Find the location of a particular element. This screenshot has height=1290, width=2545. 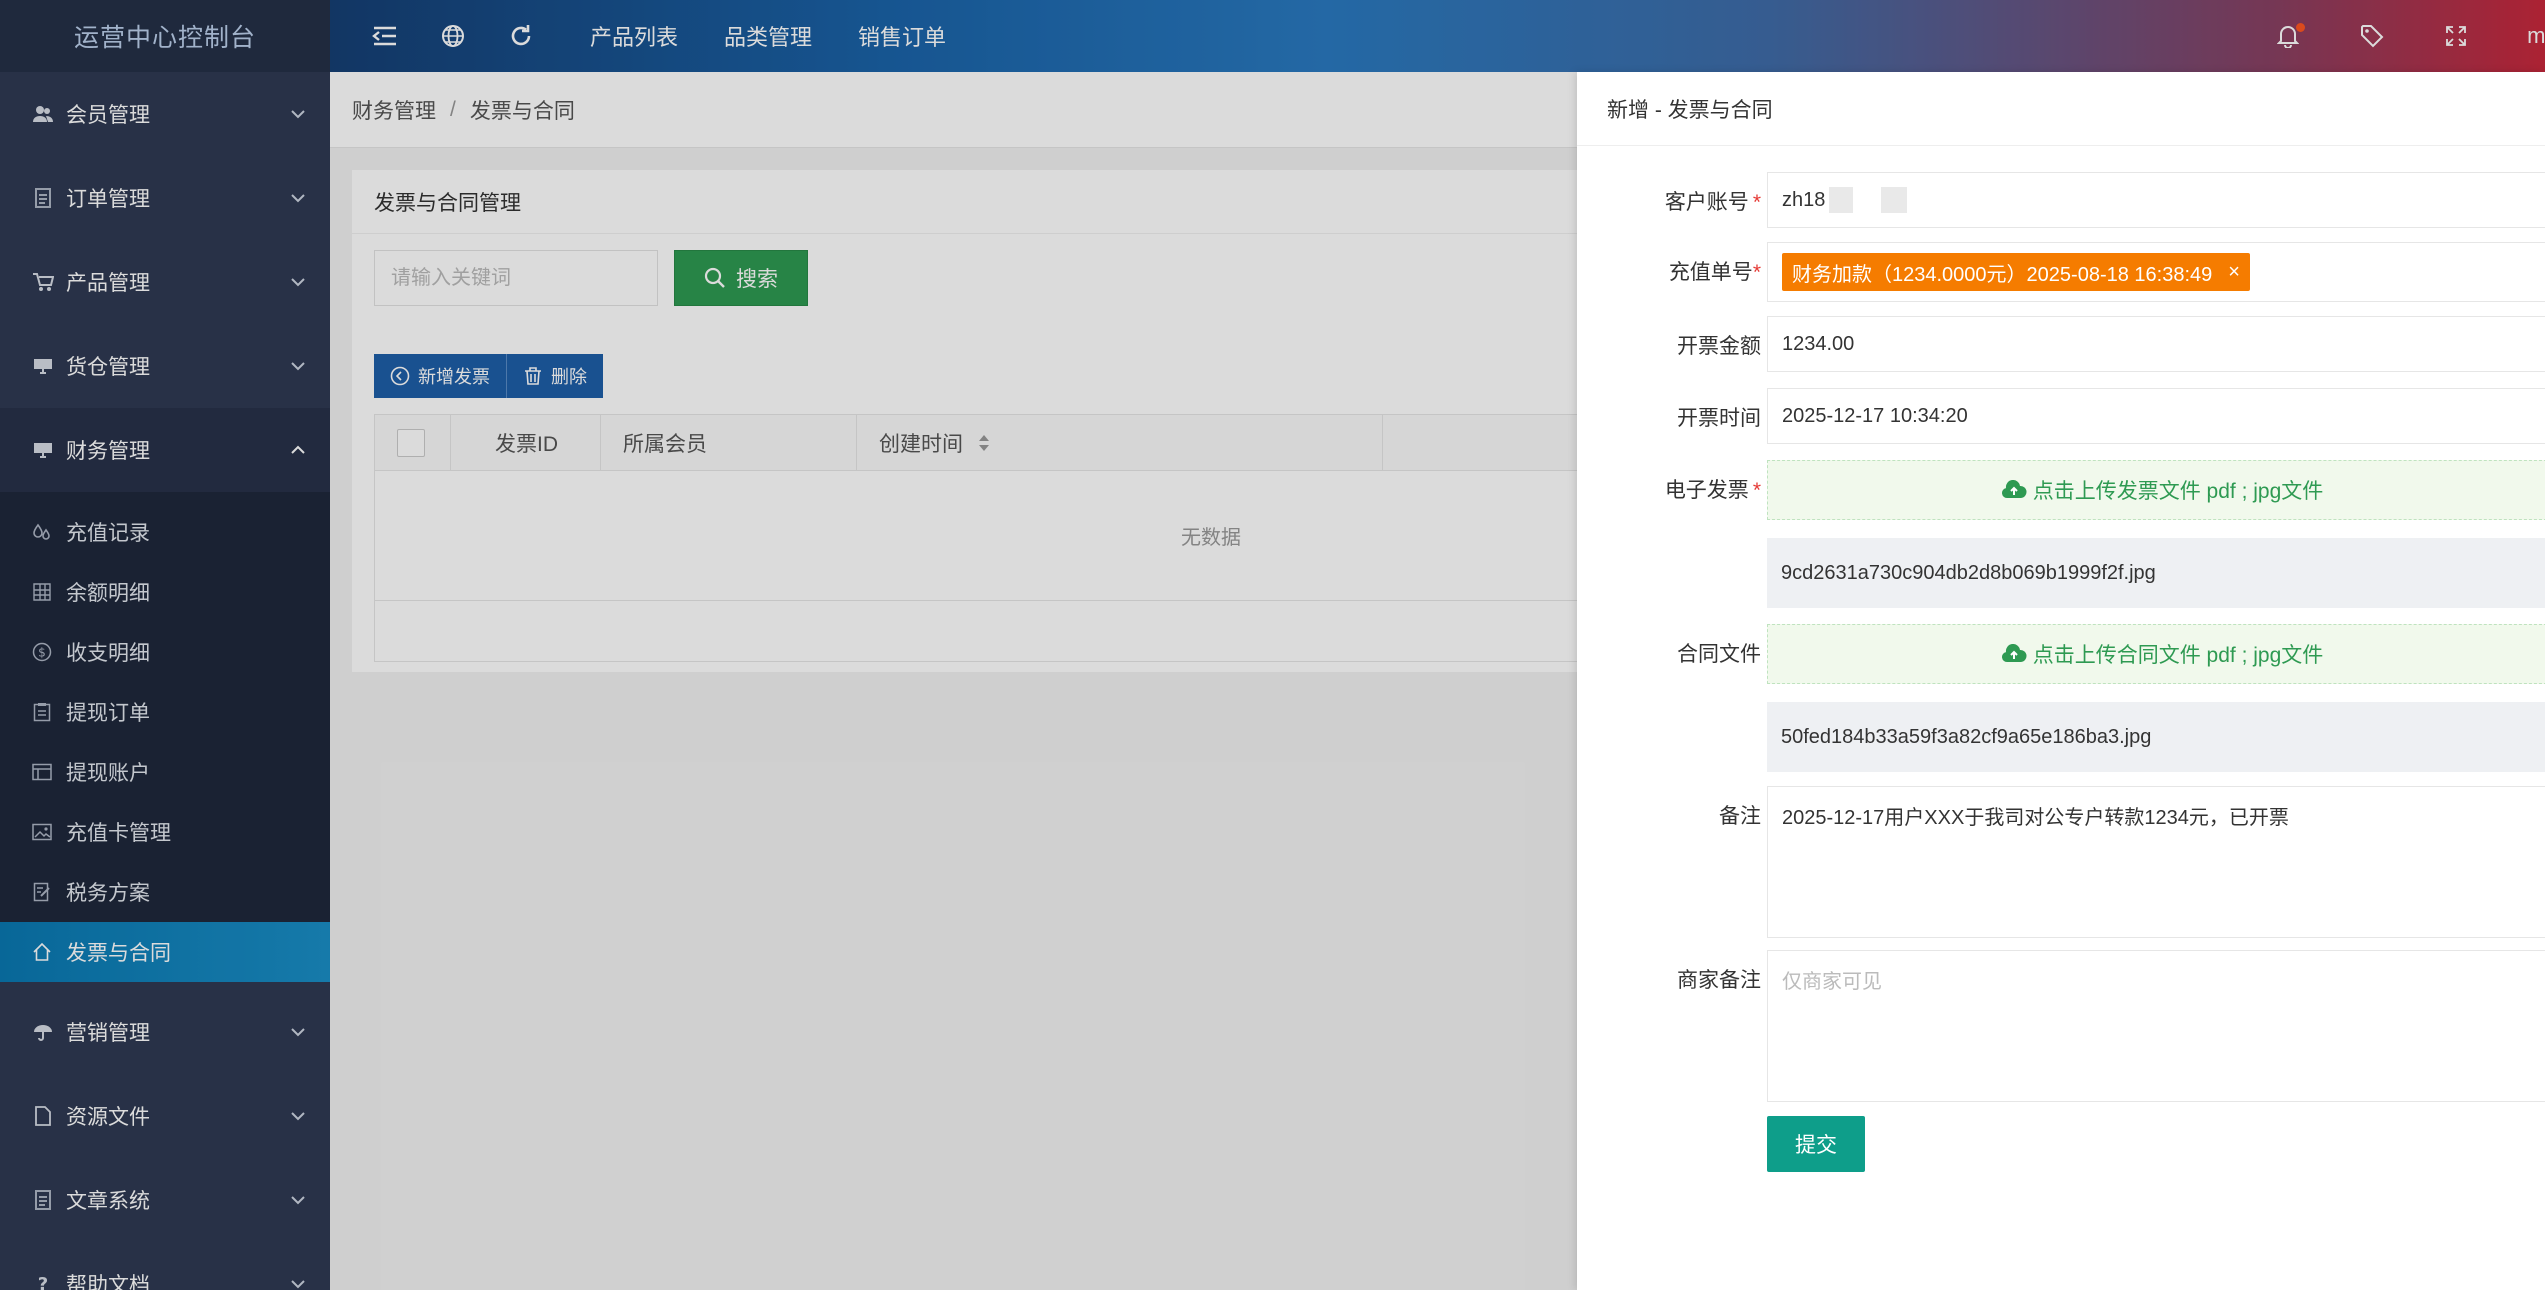

label-e-invoice-text: 电子发票 is located at coordinates (1706, 490).